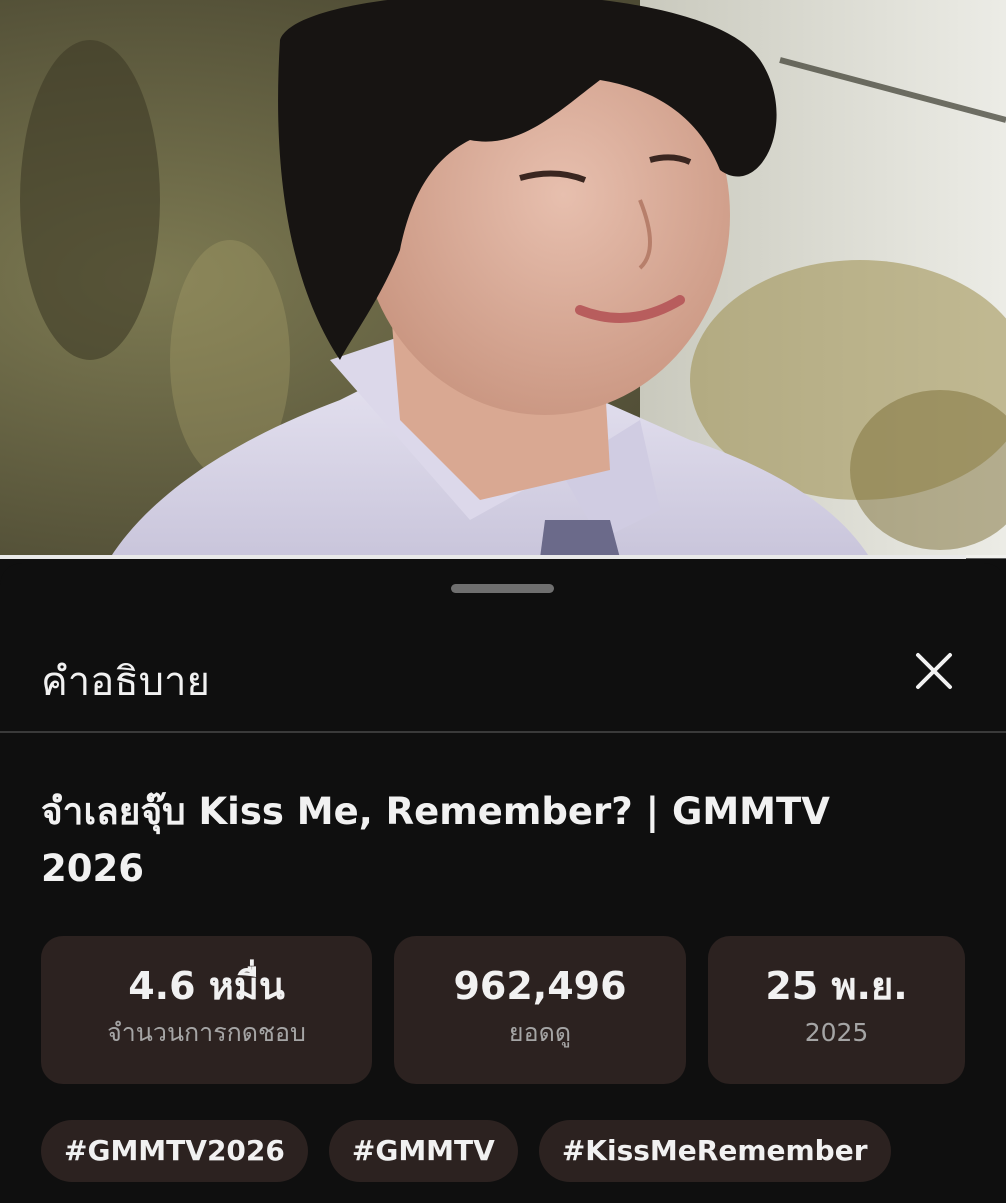 Image resolution: width=1006 pixels, height=1203 pixels. Describe the element at coordinates (714, 1151) in the screenshot. I see `hashtag-chip: #KissMeRemember` at that location.